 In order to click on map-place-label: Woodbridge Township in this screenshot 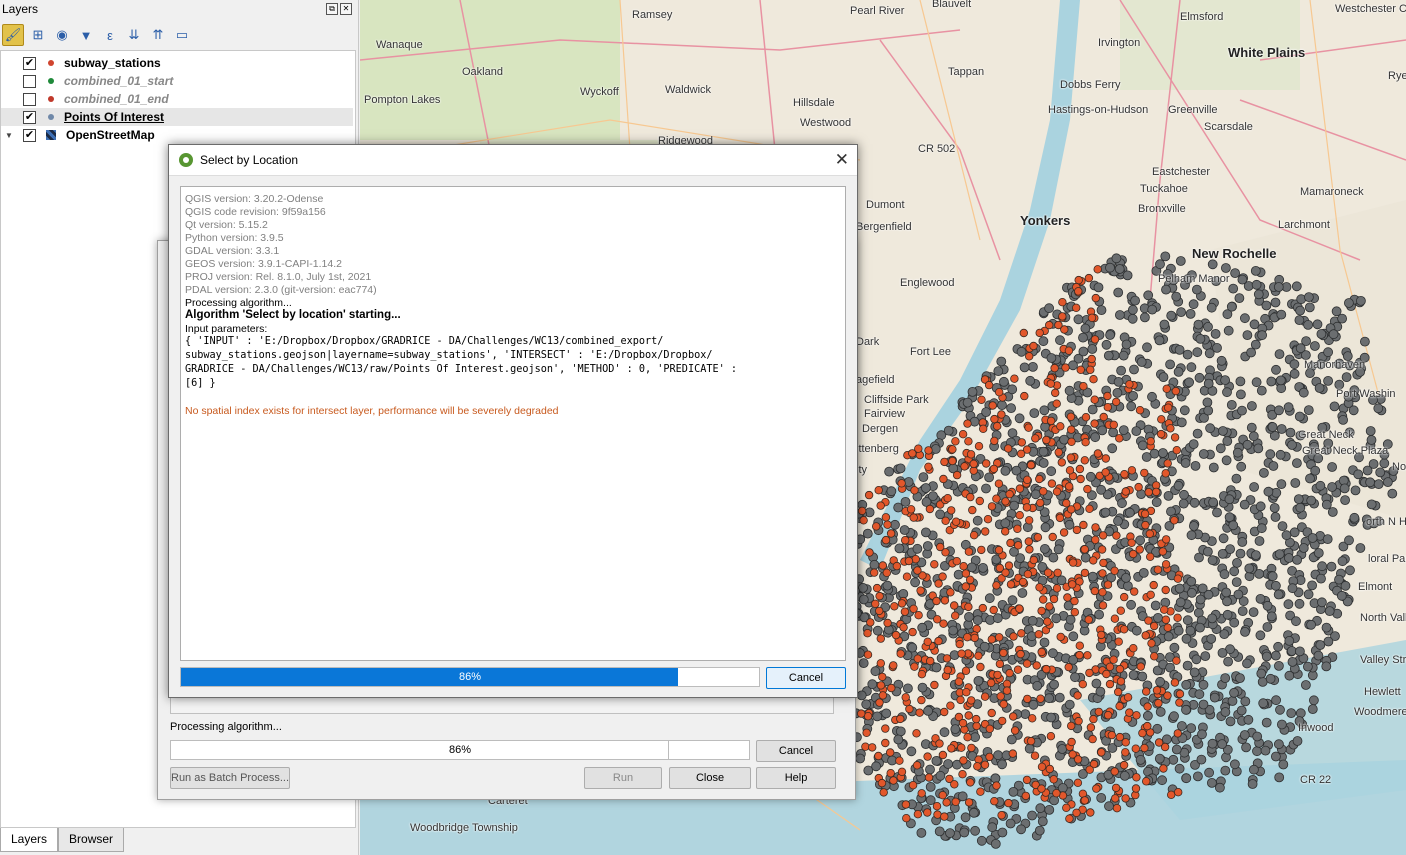, I will do `click(464, 828)`.